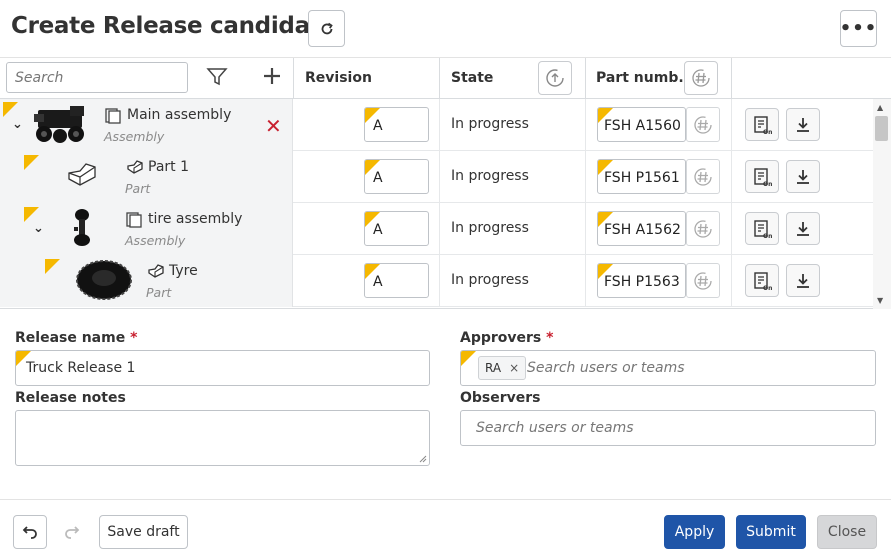 The width and height of the screenshot is (891, 557). Describe the element at coordinates (138, 188) in the screenshot. I see `item-type: Part` at that location.